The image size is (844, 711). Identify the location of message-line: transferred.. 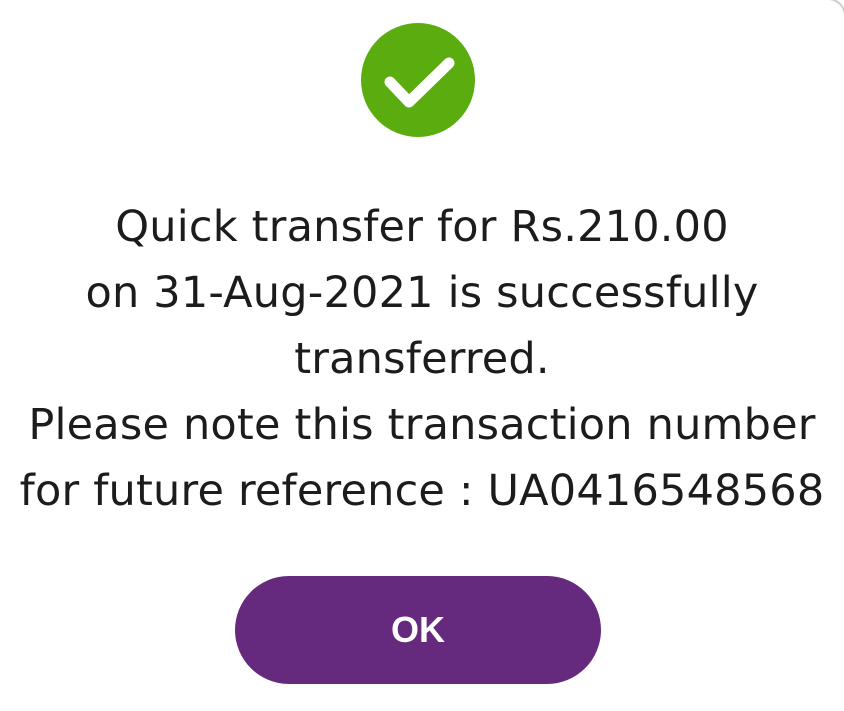
(422, 359).